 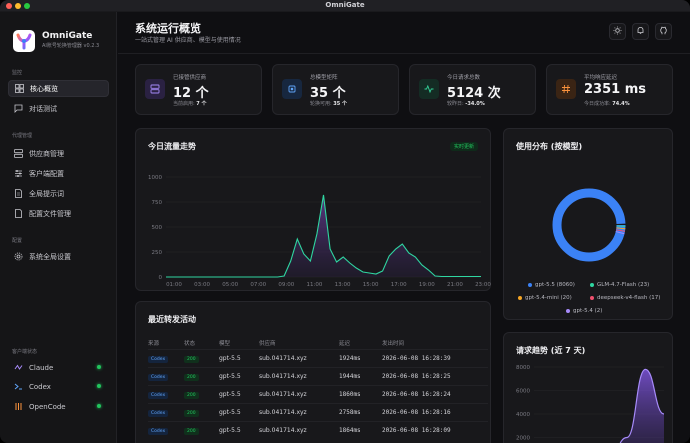 What do you see at coordinates (328, 93) in the screenshot?
I see `stat-value: 35 个` at bounding box center [328, 93].